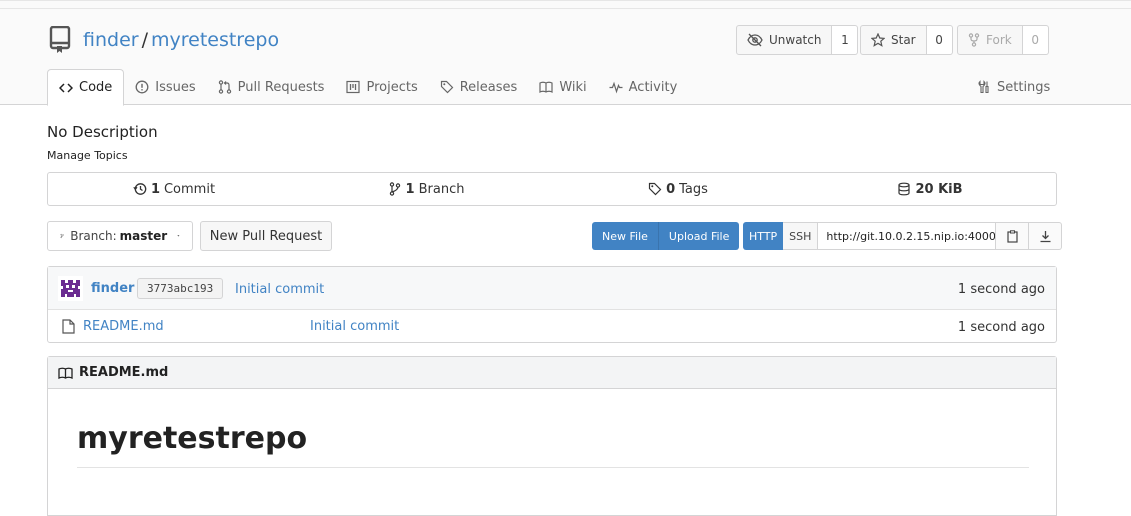 The width and height of the screenshot is (1131, 516). I want to click on download-icon, so click(1045, 236).